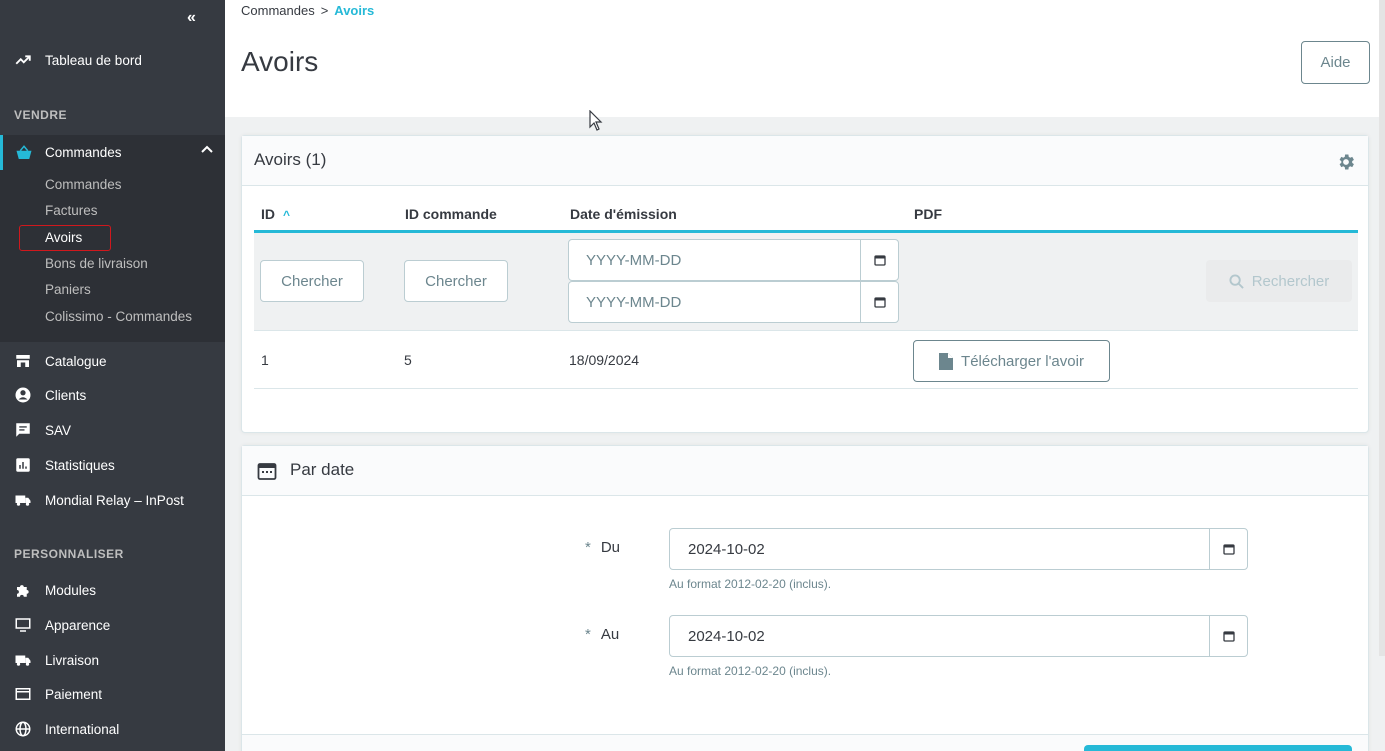  I want to click on trending-up-icon, so click(22, 60).